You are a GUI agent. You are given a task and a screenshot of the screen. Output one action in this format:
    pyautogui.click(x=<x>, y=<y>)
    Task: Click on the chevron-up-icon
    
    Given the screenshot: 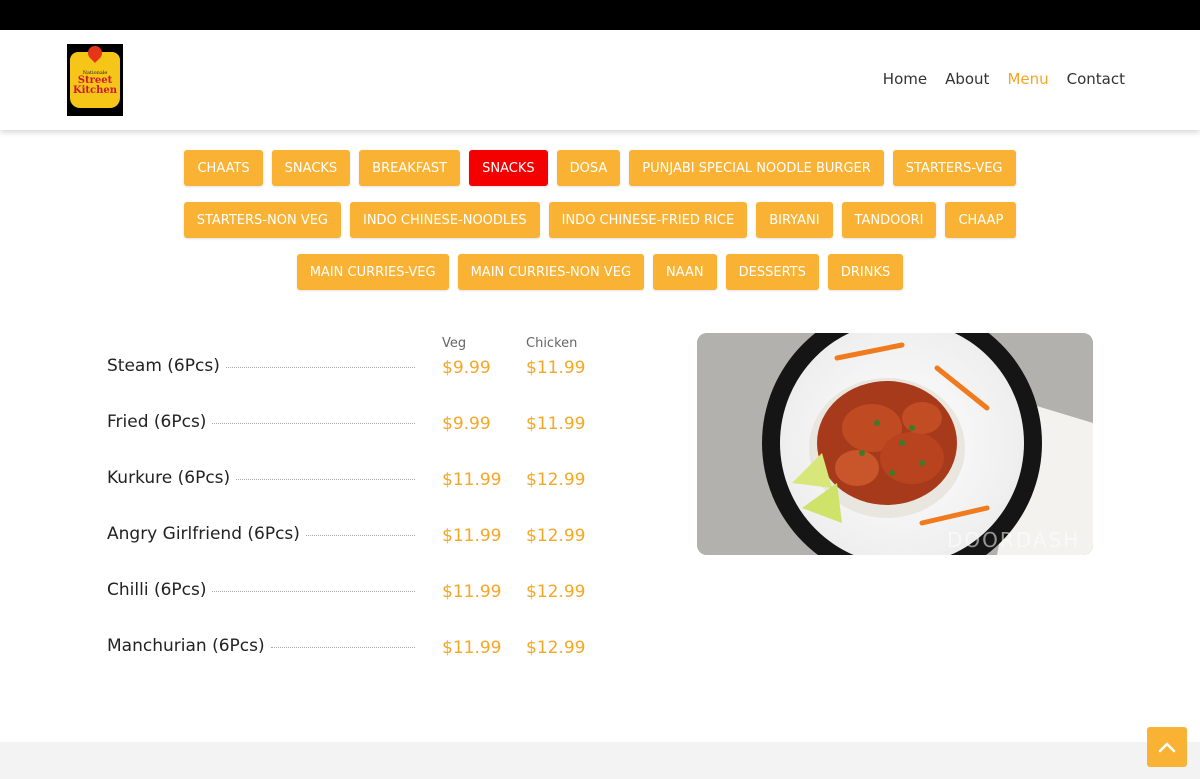 What is the action you would take?
    pyautogui.click(x=1167, y=747)
    